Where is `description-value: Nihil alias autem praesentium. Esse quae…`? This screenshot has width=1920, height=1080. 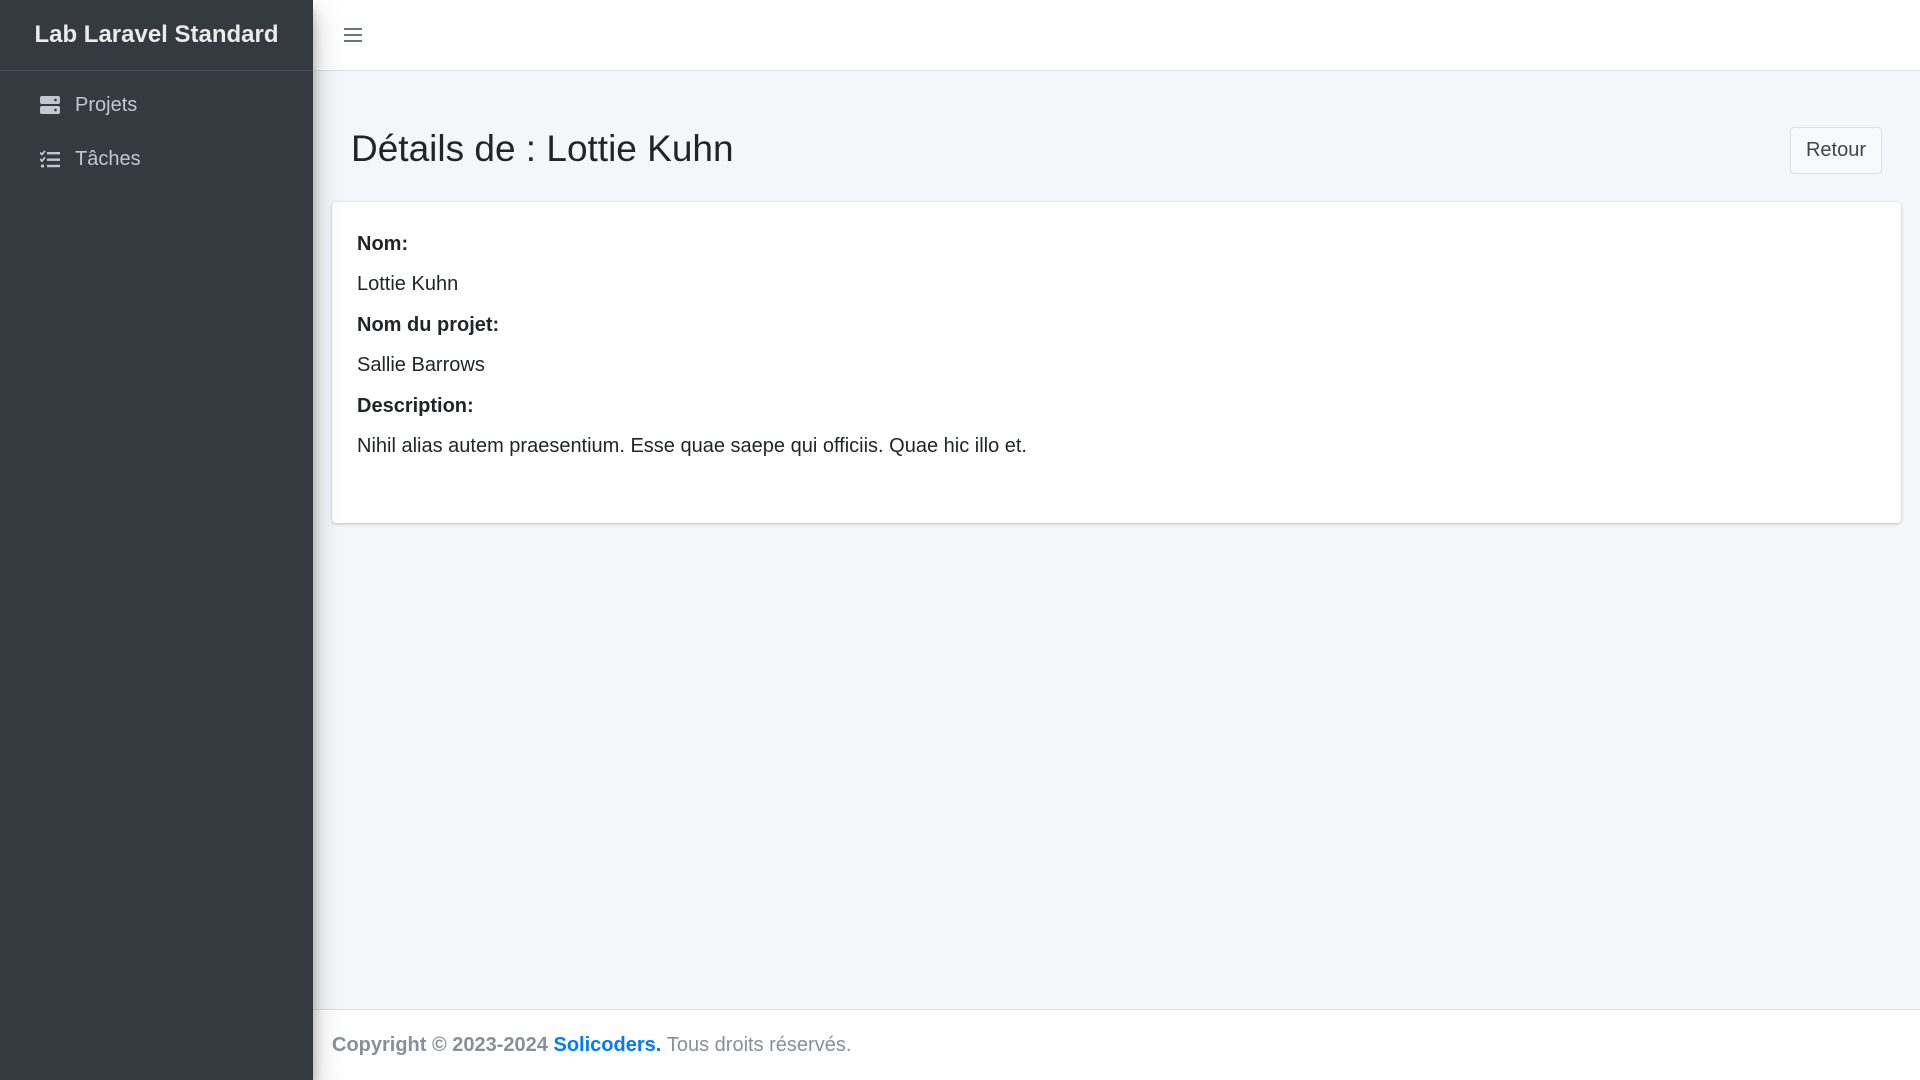 description-value: Nihil alias autem praesentium. Esse quae… is located at coordinates (692, 446).